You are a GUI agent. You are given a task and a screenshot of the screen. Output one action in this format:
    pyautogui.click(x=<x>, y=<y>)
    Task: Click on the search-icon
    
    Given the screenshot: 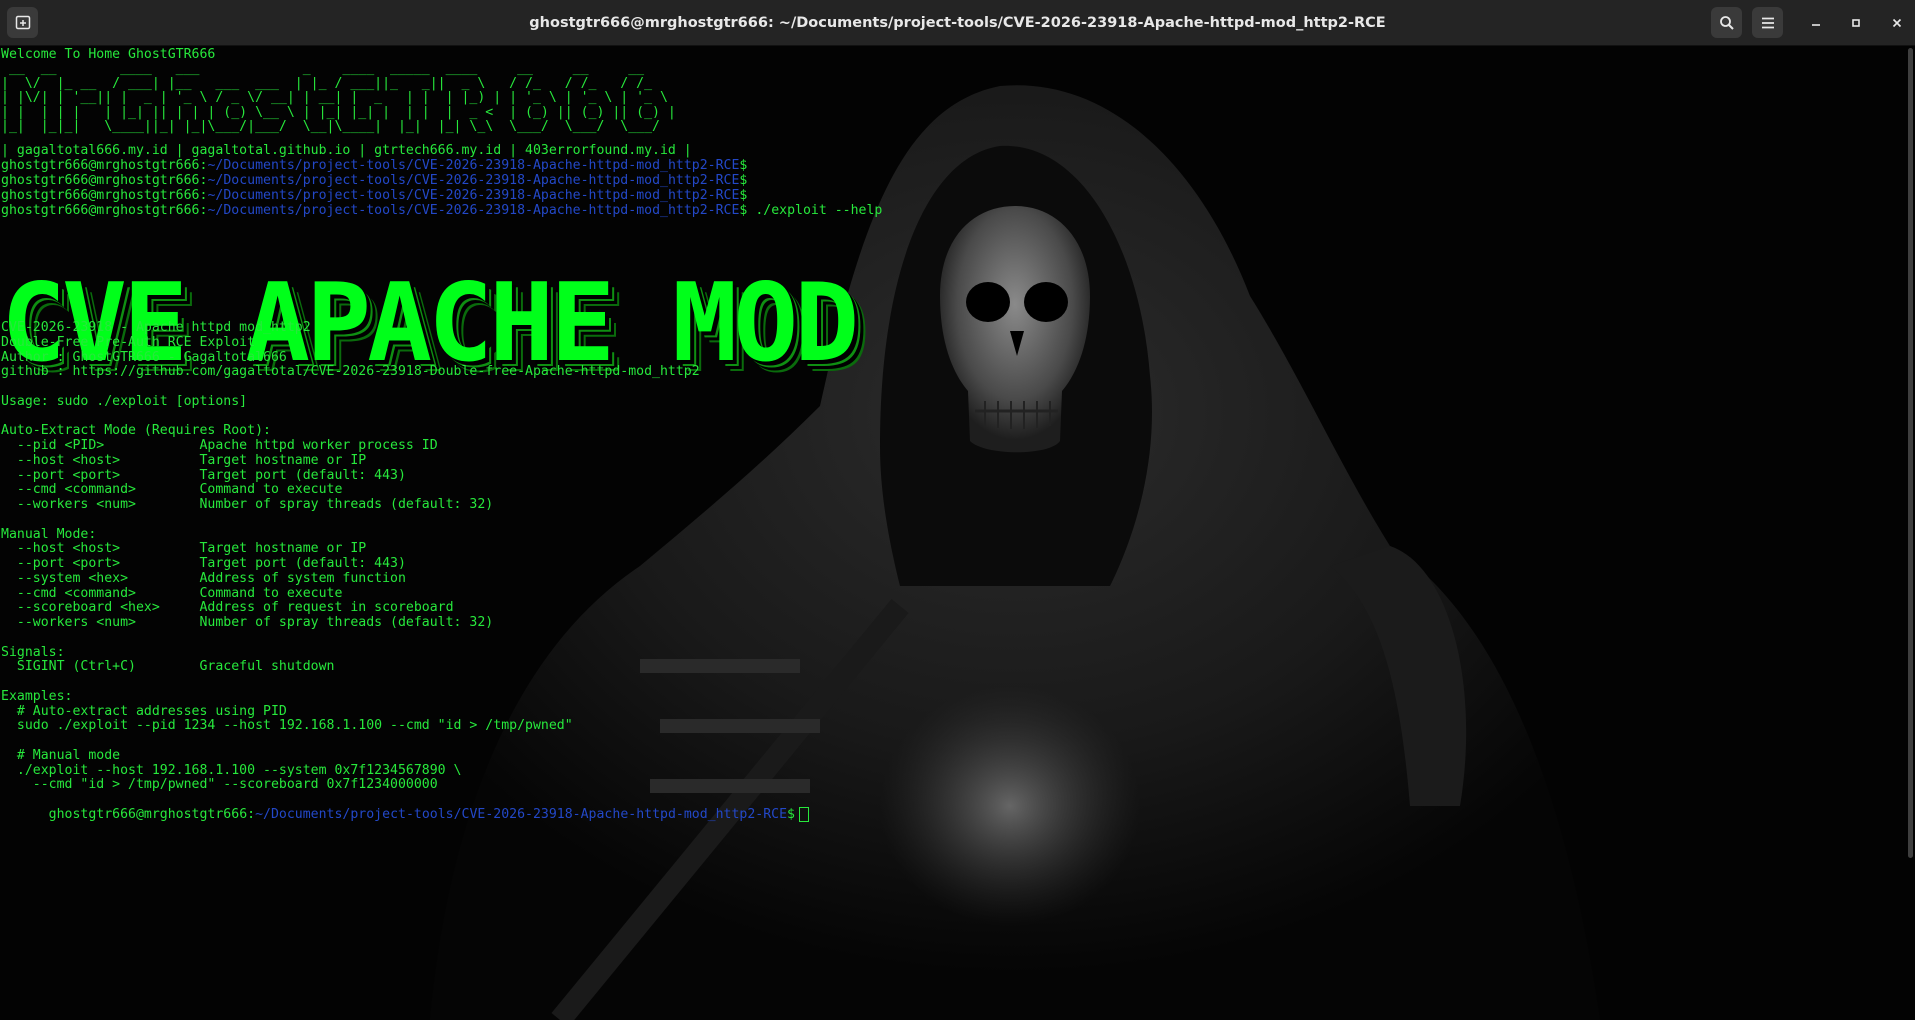 What is the action you would take?
    pyautogui.click(x=1726, y=22)
    